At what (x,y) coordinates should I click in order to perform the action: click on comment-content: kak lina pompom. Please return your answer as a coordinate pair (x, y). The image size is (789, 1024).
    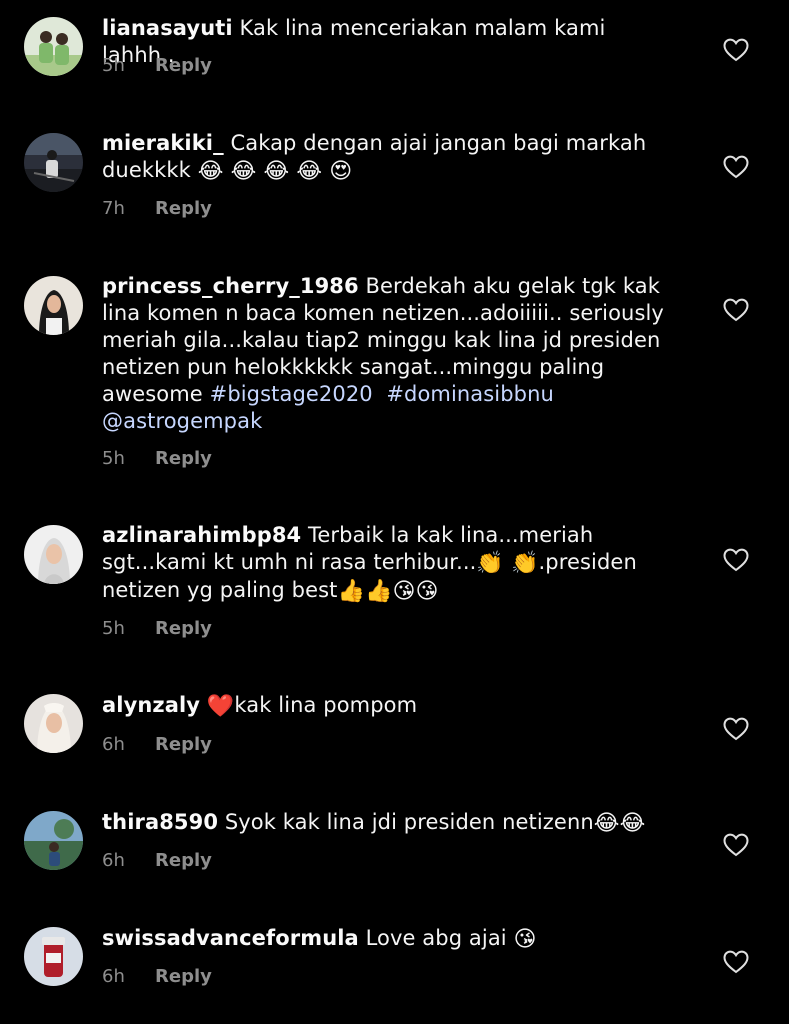
    Looking at the image, I should click on (326, 705).